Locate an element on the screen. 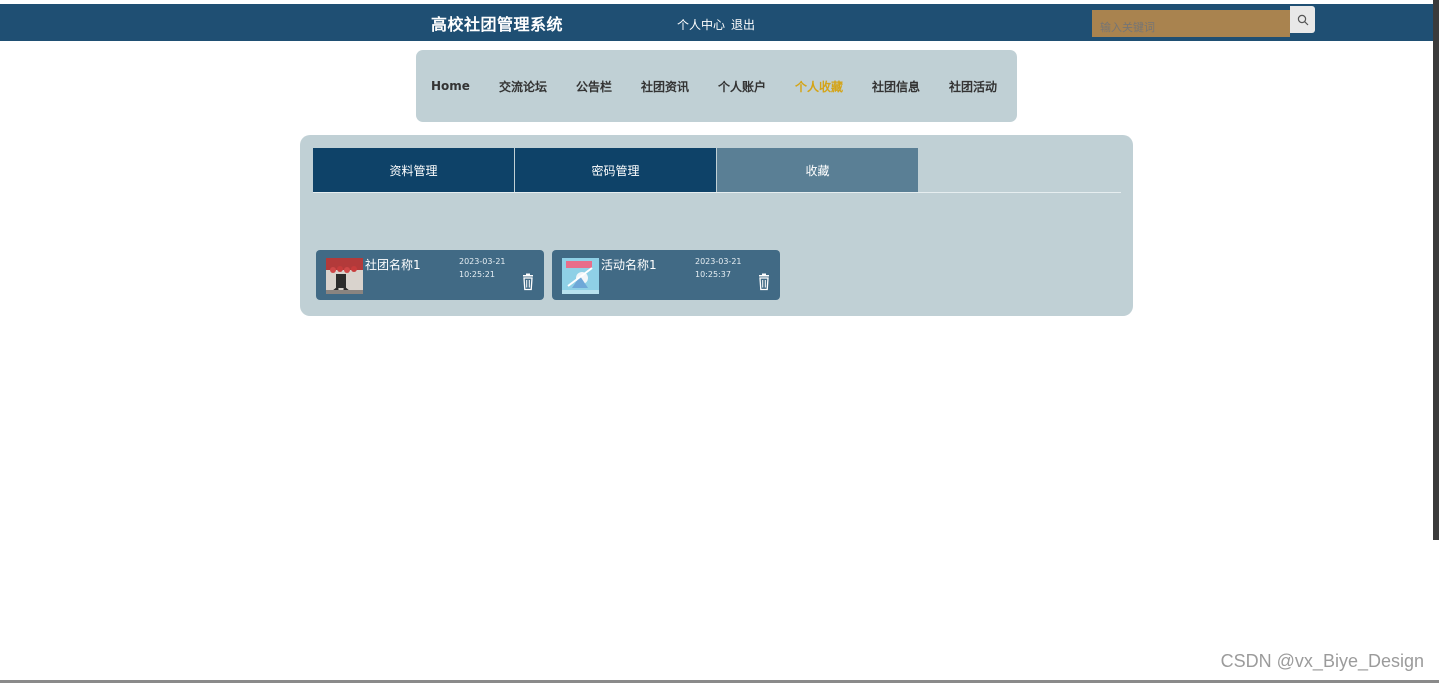 This screenshot has height=683, width=1439. search-icon is located at coordinates (1302, 19).